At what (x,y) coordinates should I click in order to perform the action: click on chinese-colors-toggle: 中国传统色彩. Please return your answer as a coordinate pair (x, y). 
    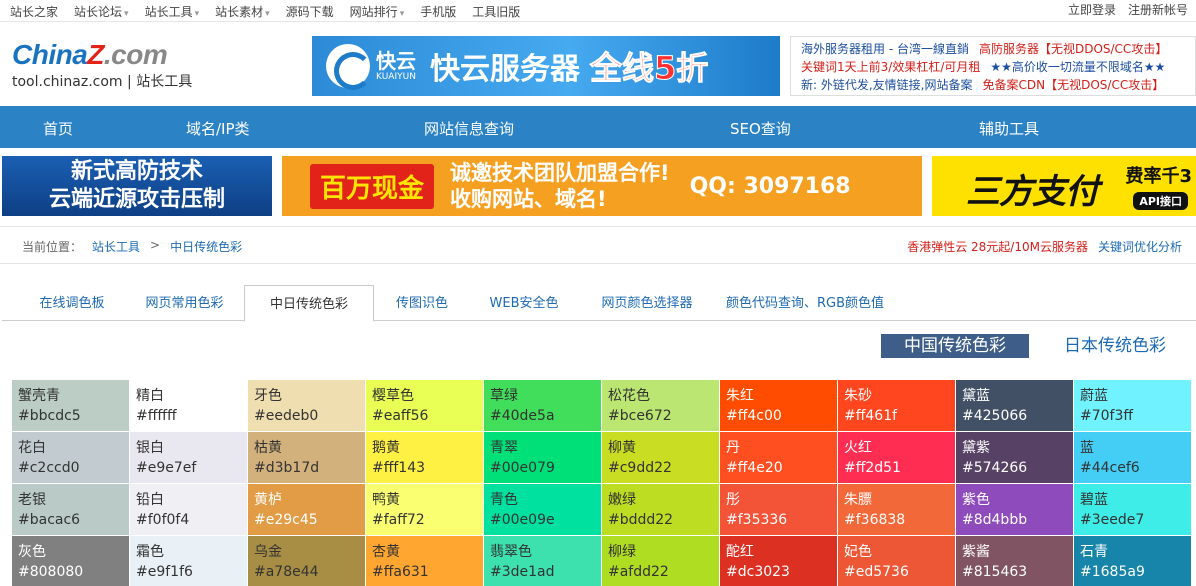
    Looking at the image, I should click on (955, 346).